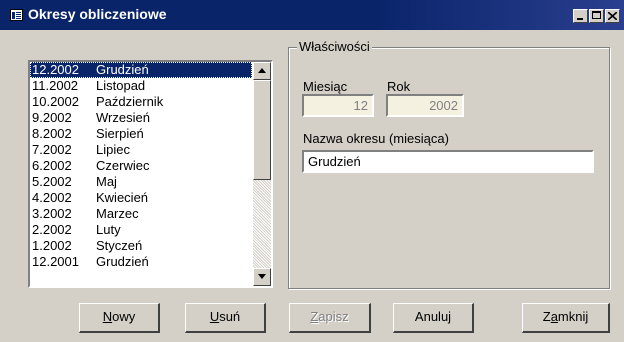 Image resolution: width=624 pixels, height=342 pixels. Describe the element at coordinates (16, 15) in the screenshot. I see `window-icon` at that location.